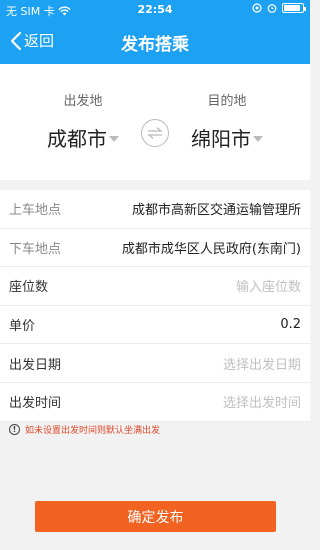 This screenshot has width=320, height=550. I want to click on price-label: 单价, so click(22, 327).